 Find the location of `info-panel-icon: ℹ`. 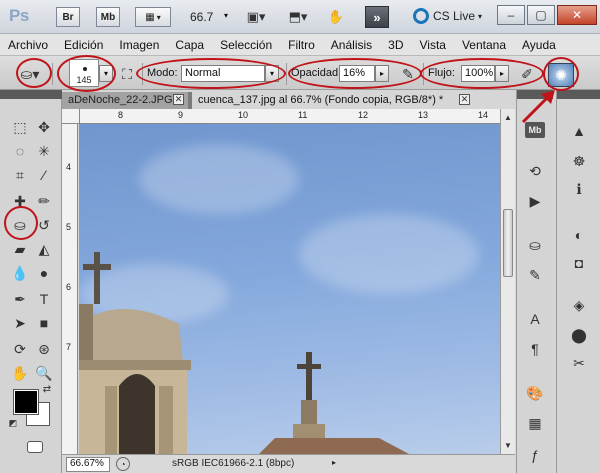

info-panel-icon: ℹ is located at coordinates (579, 189).